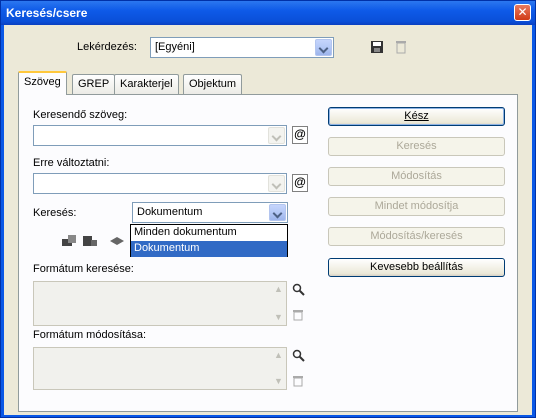 This screenshot has height=418, width=536. Describe the element at coordinates (55, 213) in the screenshot. I see `search-scope-label: Keresés:` at that location.